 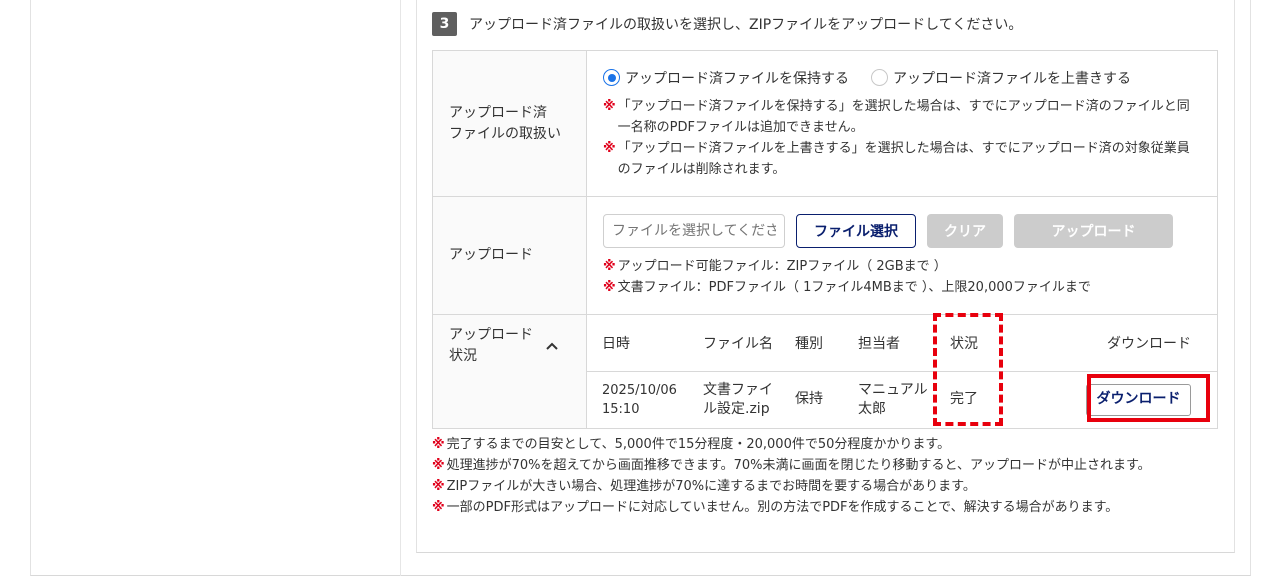 What do you see at coordinates (856, 230) in the screenshot?
I see `file-select-button: ファイル選択` at bounding box center [856, 230].